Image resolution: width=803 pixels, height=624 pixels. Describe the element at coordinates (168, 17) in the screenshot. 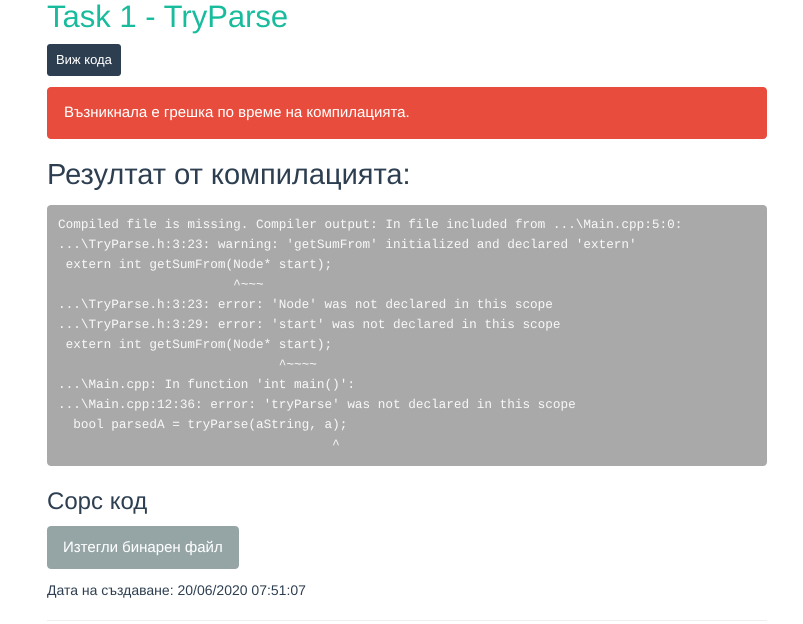

I see `page-title: Task 1 - TryParse` at that location.